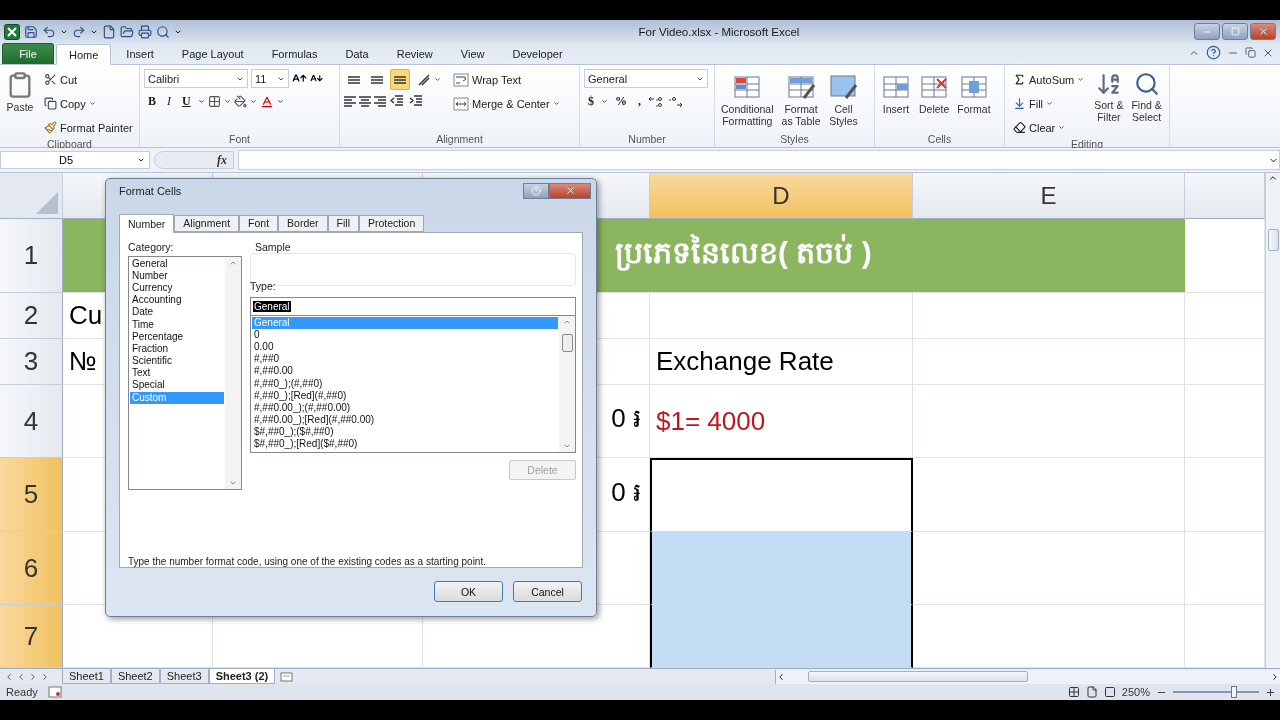 The width and height of the screenshot is (1280, 720). What do you see at coordinates (266, 101) in the screenshot?
I see `font-color-icon` at bounding box center [266, 101].